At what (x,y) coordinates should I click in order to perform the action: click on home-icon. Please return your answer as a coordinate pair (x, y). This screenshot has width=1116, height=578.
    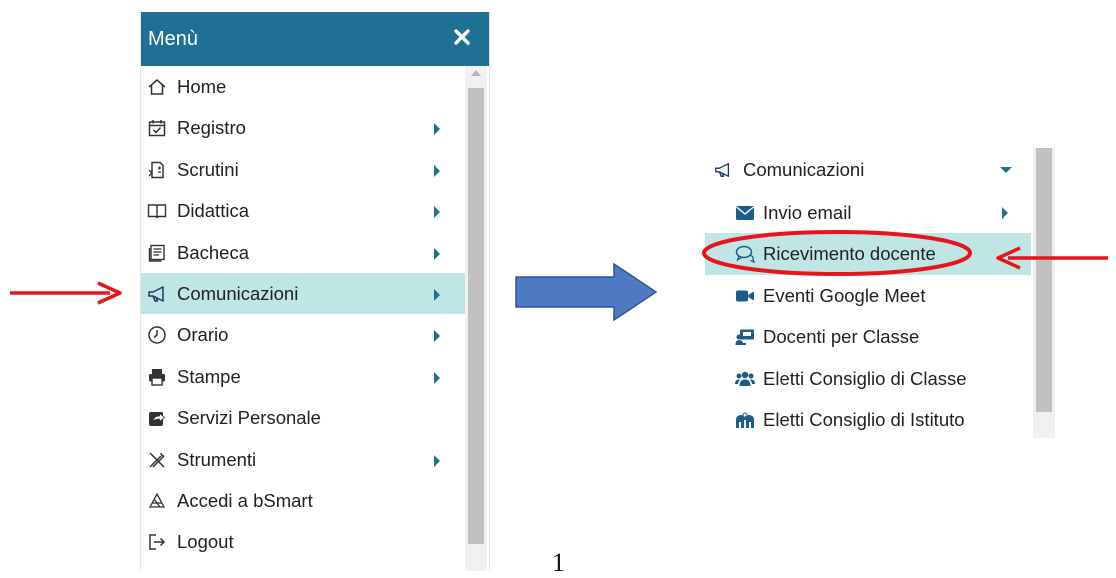
    Looking at the image, I should click on (157, 87).